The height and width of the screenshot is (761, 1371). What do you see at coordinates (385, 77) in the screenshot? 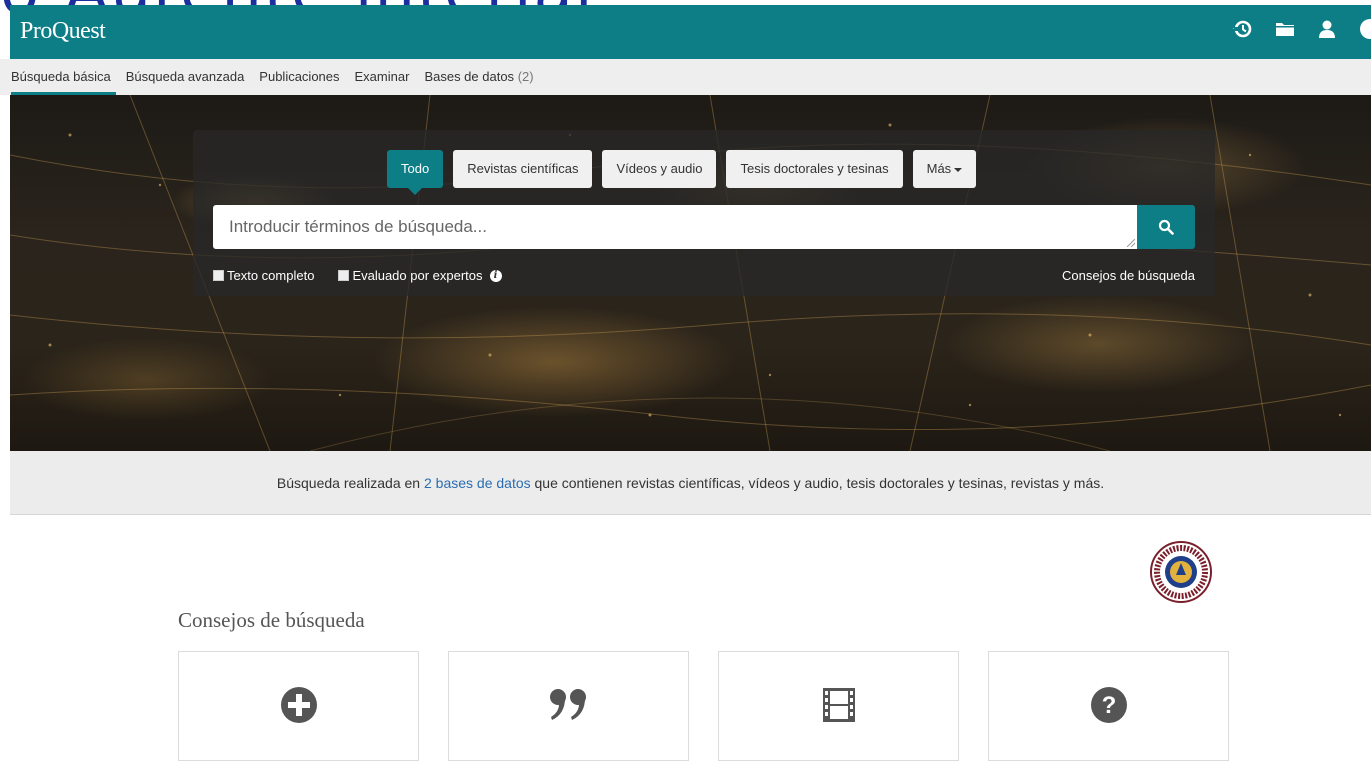
I see `nav-browse: Examinar` at bounding box center [385, 77].